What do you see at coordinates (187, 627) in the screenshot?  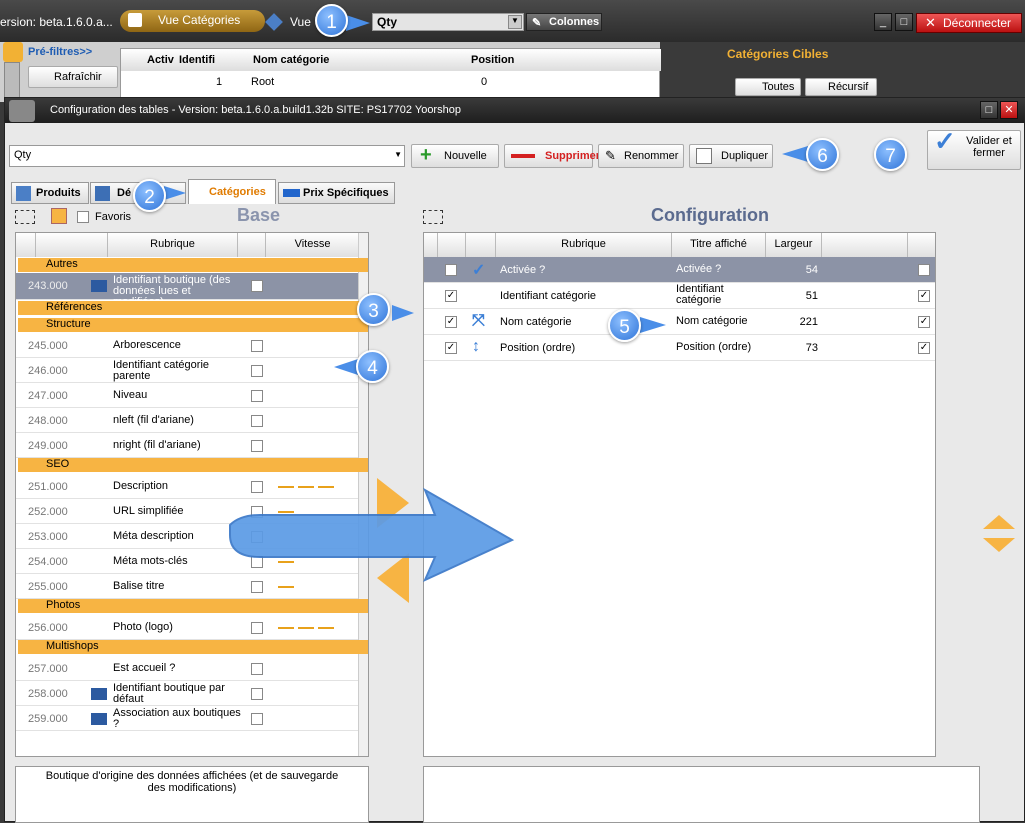 I see `table-row: 256.000 Photo (logo)` at bounding box center [187, 627].